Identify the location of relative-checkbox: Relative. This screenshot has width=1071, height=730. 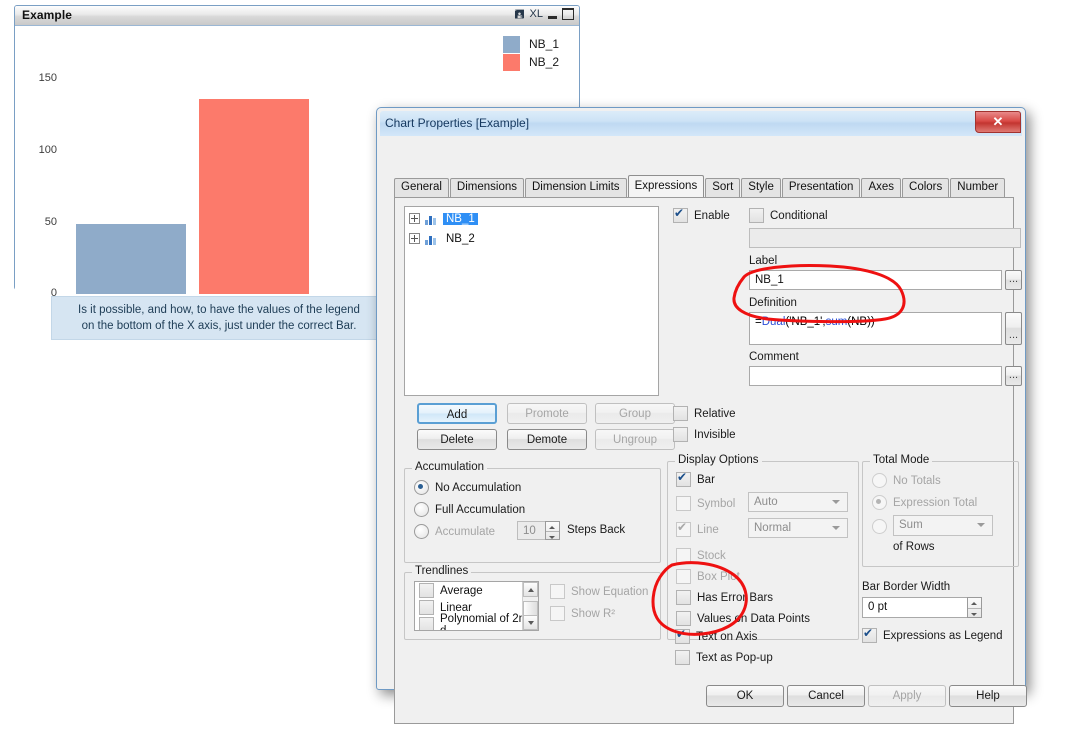
(704, 413).